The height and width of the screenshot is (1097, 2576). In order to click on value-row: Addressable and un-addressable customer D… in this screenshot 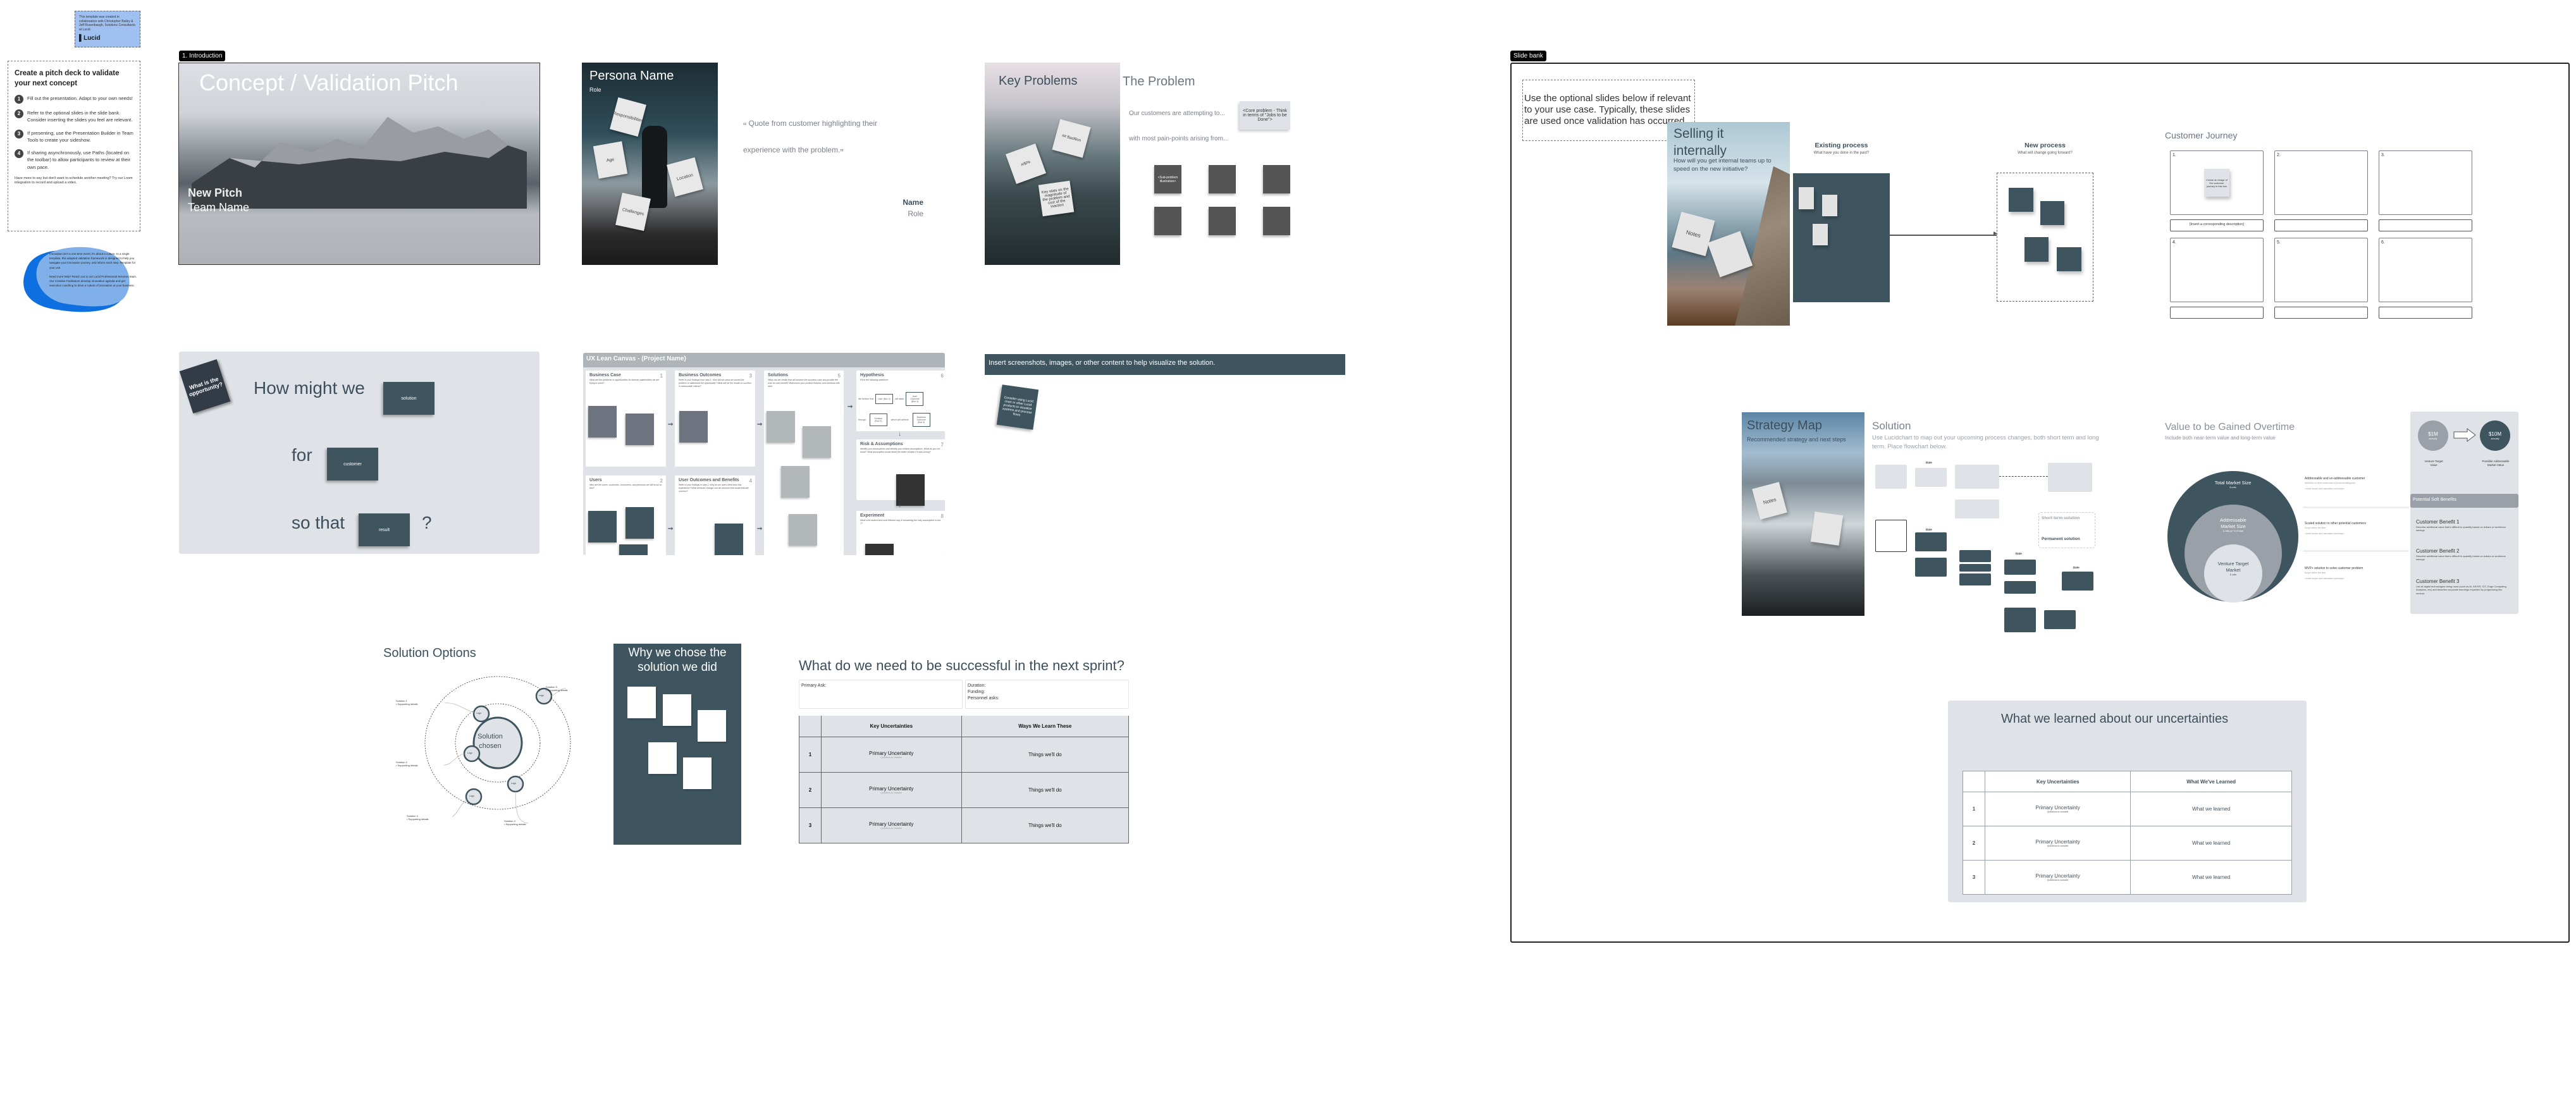, I will do `click(2357, 484)`.